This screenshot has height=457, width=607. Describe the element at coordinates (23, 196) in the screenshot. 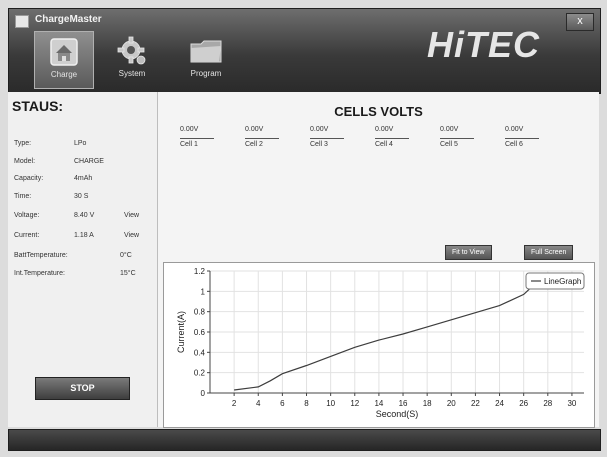

I see `time-label: Time:` at that location.